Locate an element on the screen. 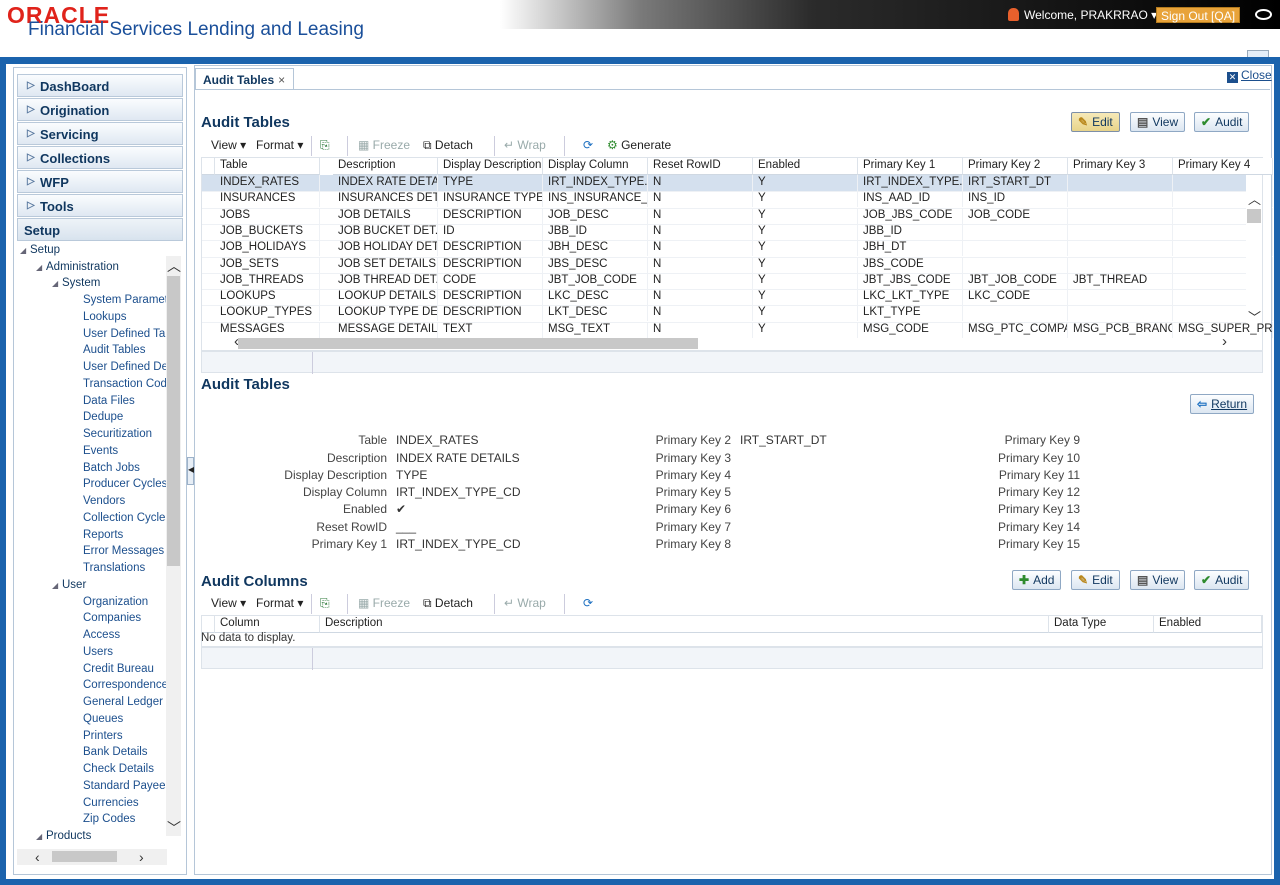 This screenshot has width=1280, height=885. scroll-thumb is located at coordinates (84, 856).